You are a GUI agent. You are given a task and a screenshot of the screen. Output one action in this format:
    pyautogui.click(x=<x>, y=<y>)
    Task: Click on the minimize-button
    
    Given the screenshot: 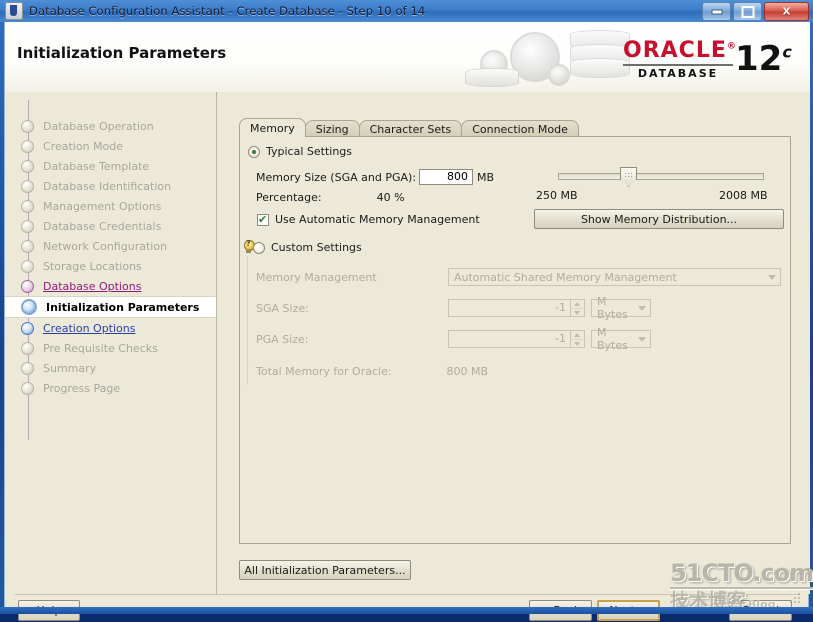 What is the action you would take?
    pyautogui.click(x=716, y=11)
    